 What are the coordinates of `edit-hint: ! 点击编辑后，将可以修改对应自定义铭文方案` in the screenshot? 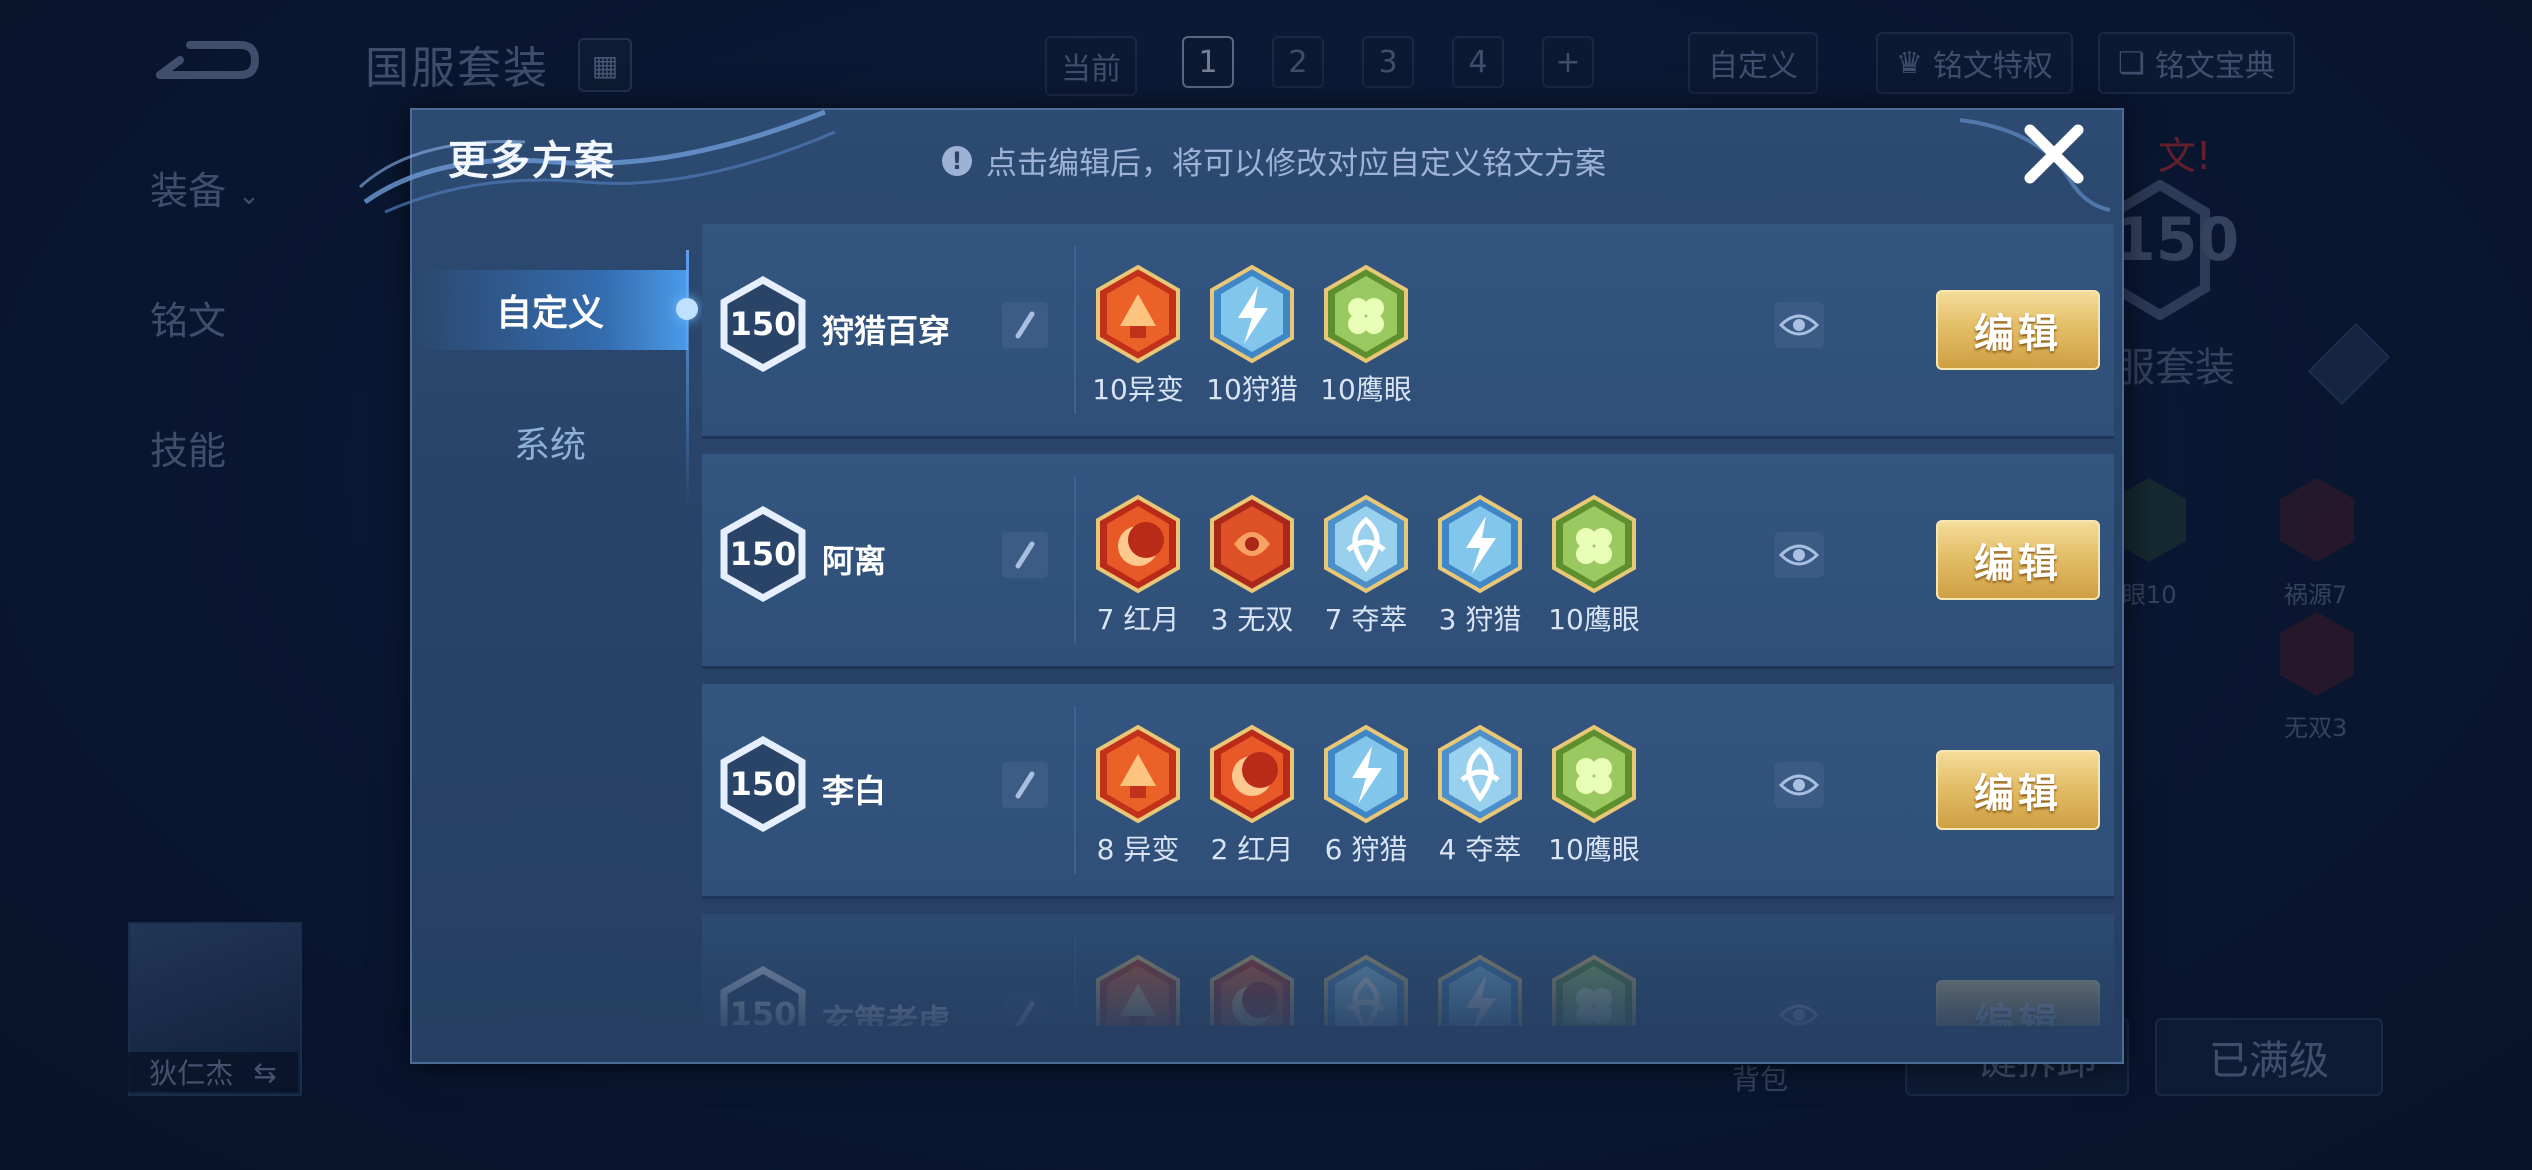 It's located at (1274, 160).